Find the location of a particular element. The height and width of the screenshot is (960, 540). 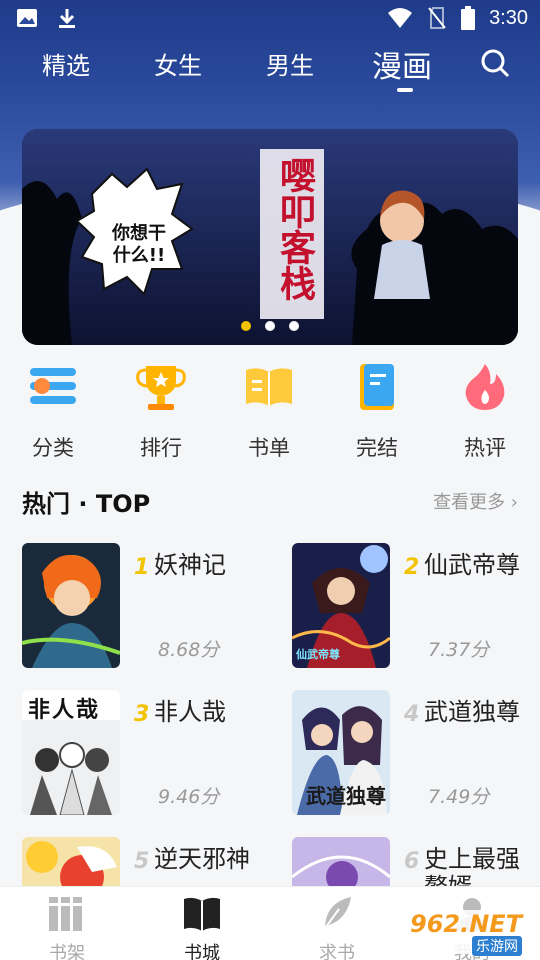

classify-icon is located at coordinates (53, 386).